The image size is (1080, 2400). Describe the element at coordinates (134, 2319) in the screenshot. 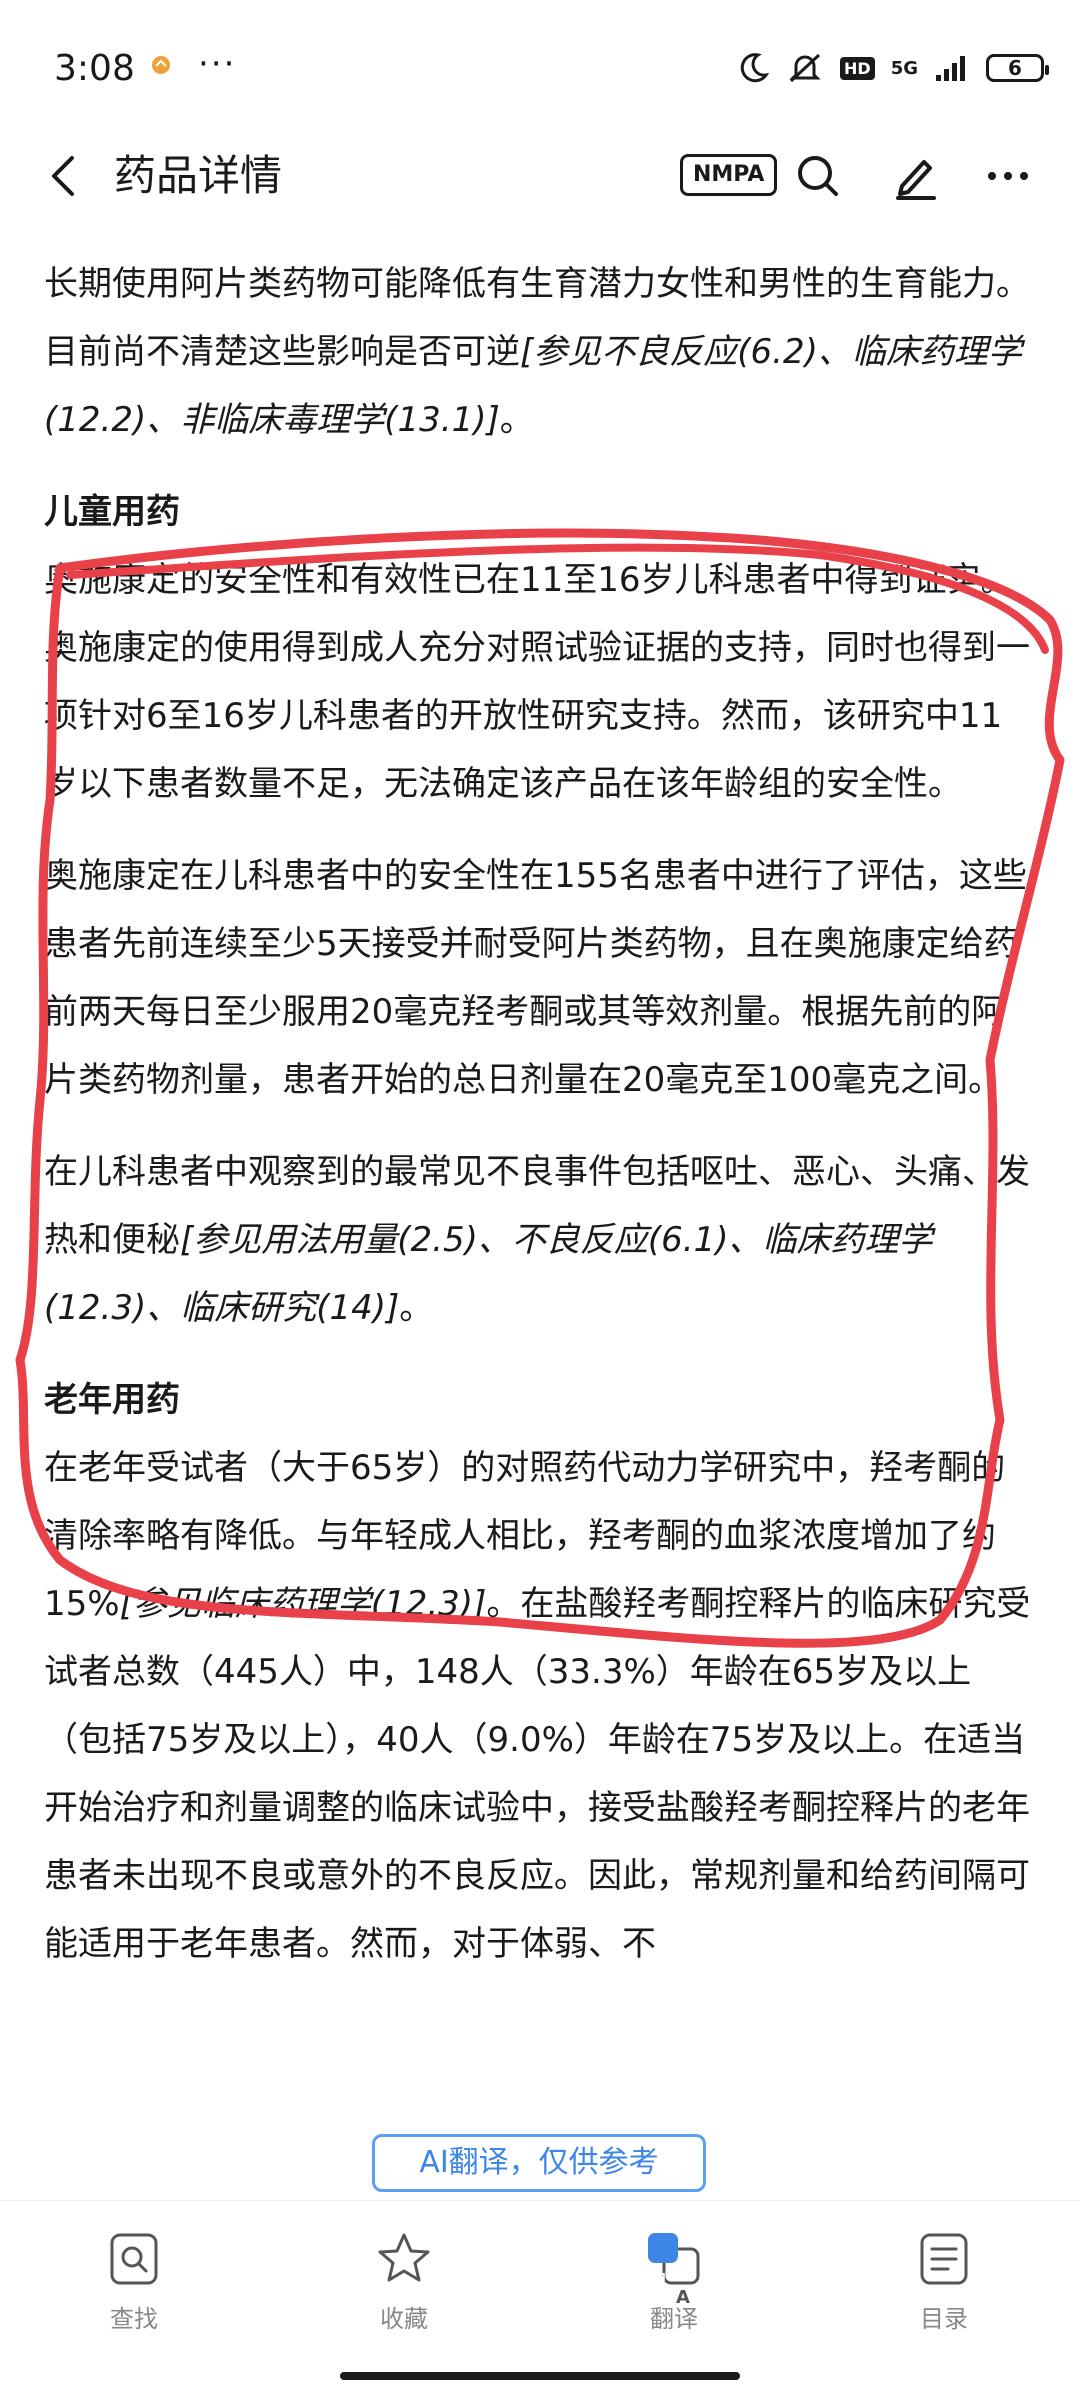

I see `nav-find-label: 查找` at that location.